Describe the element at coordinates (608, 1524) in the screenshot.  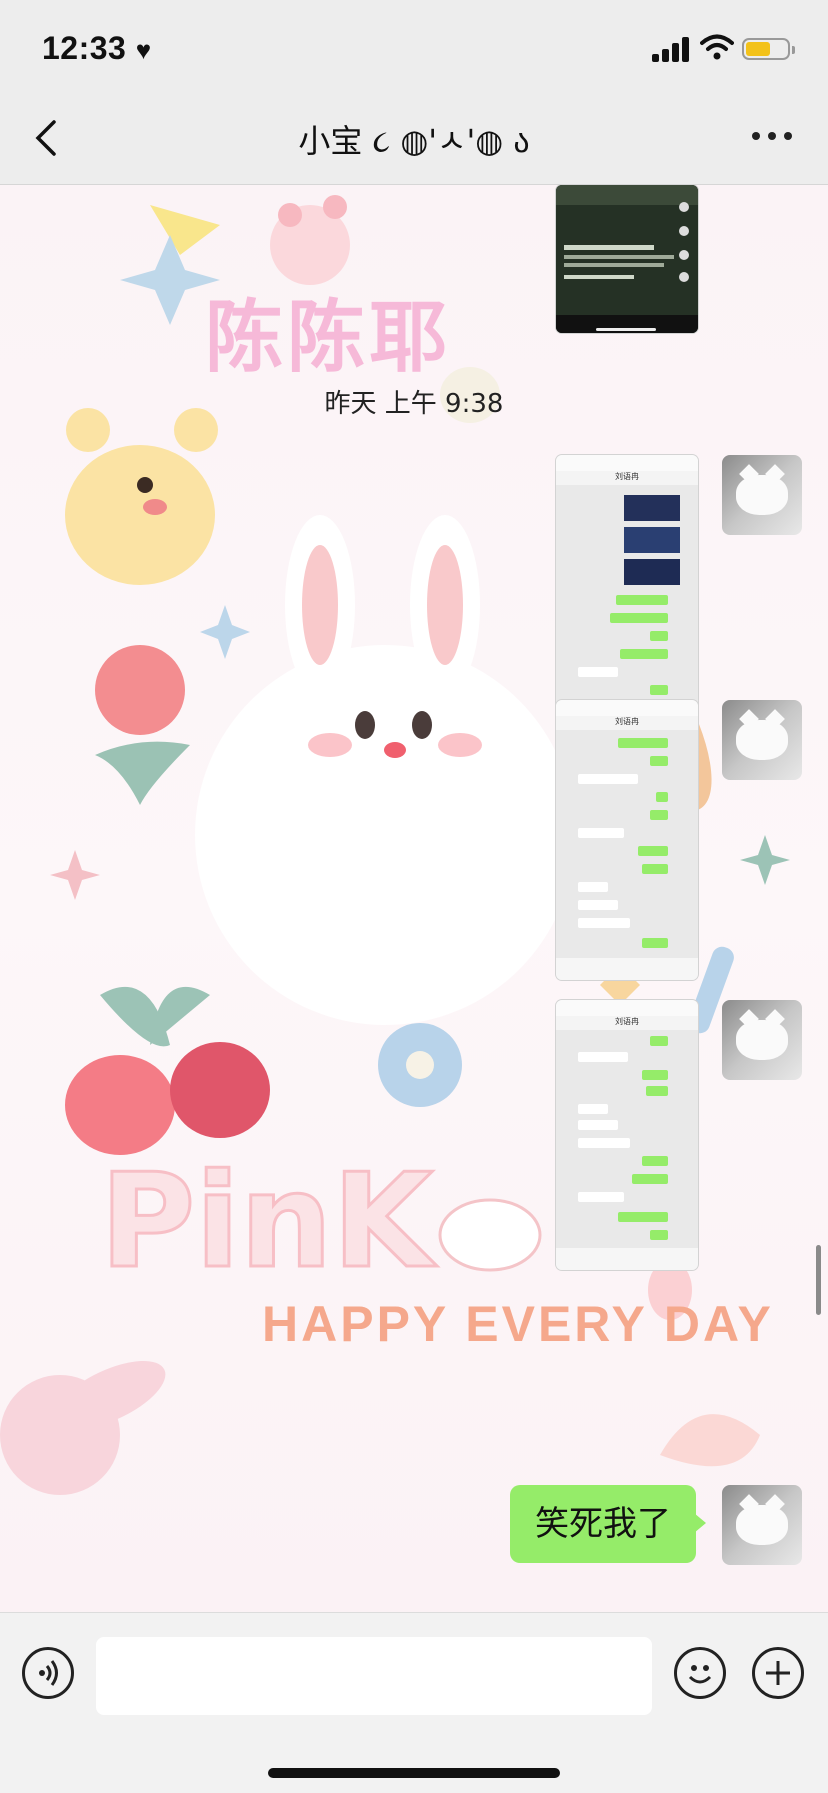
I see `text-message: 笑死我了` at that location.